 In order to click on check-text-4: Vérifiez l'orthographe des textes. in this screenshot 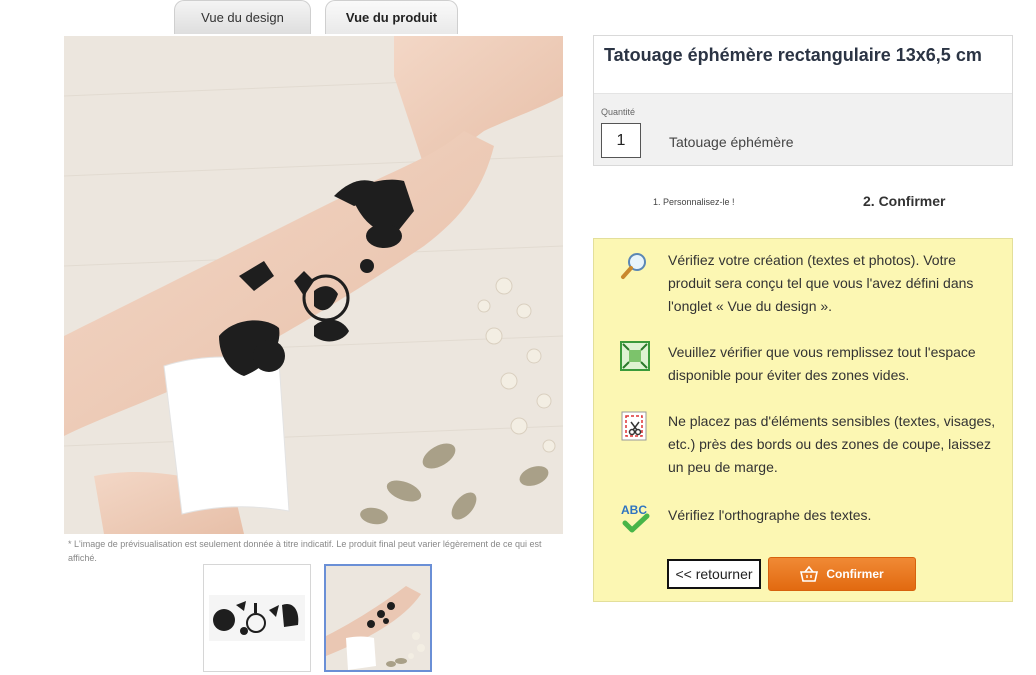, I will do `click(770, 515)`.